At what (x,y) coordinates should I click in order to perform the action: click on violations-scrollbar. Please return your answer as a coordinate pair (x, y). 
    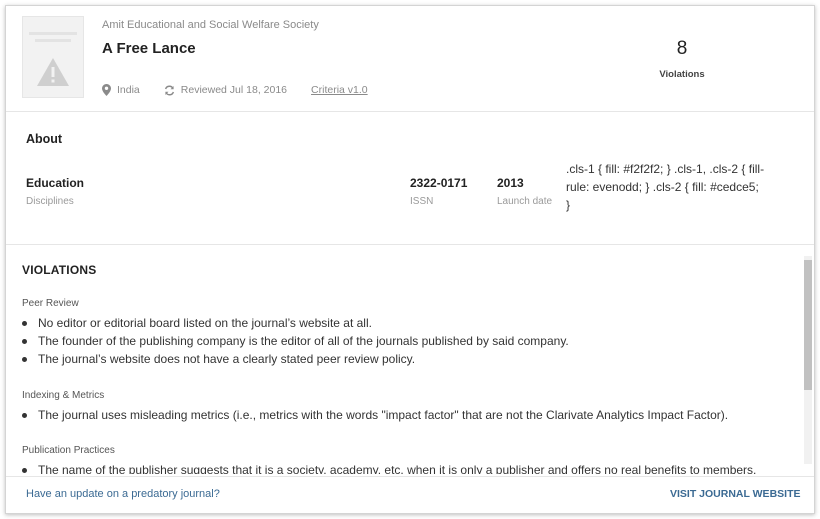
    Looking at the image, I should click on (808, 360).